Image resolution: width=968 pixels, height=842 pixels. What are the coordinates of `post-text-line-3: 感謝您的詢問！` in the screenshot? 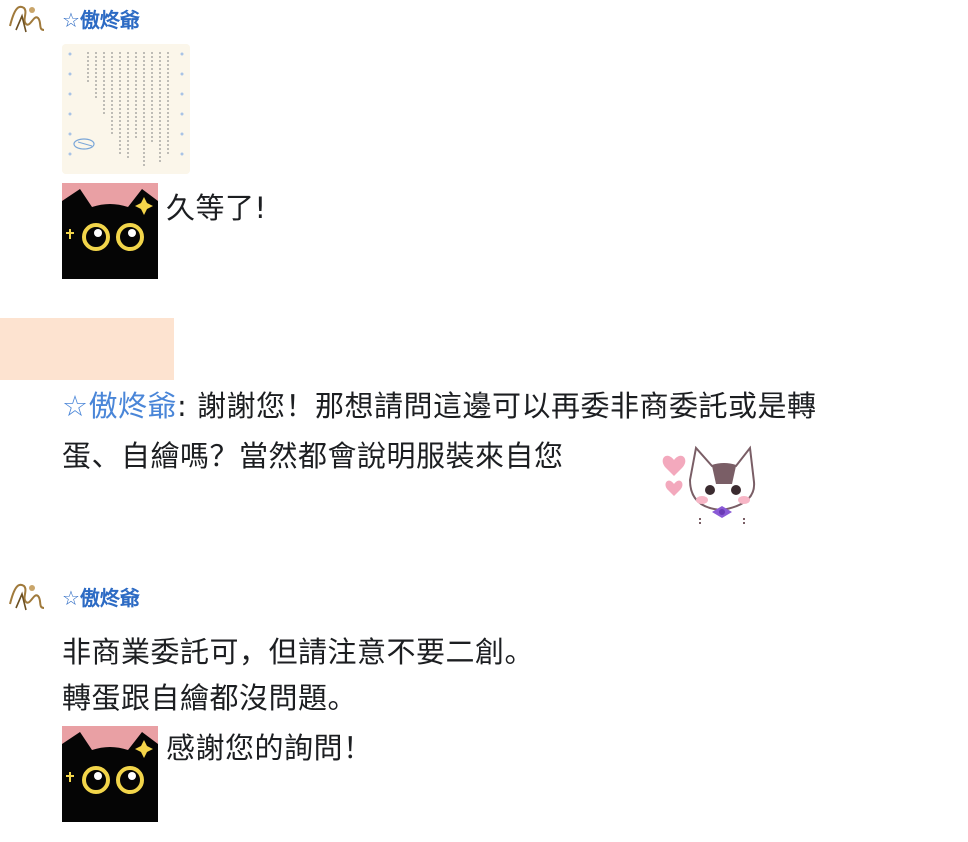 It's located at (269, 748).